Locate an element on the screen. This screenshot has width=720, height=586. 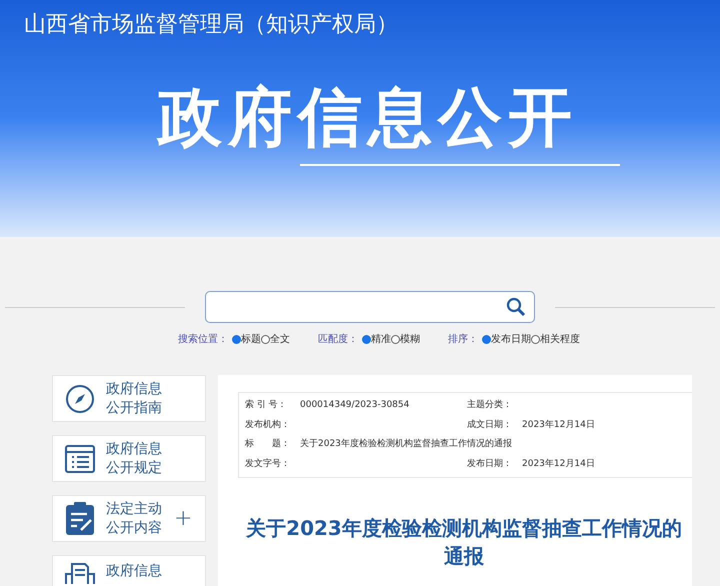
radio-label: 标题 is located at coordinates (251, 339).